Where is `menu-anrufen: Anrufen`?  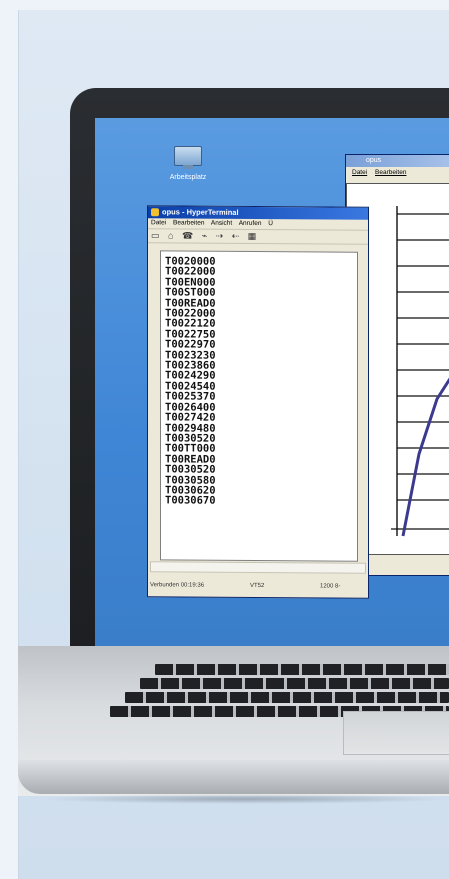 menu-anrufen: Anrufen is located at coordinates (250, 223).